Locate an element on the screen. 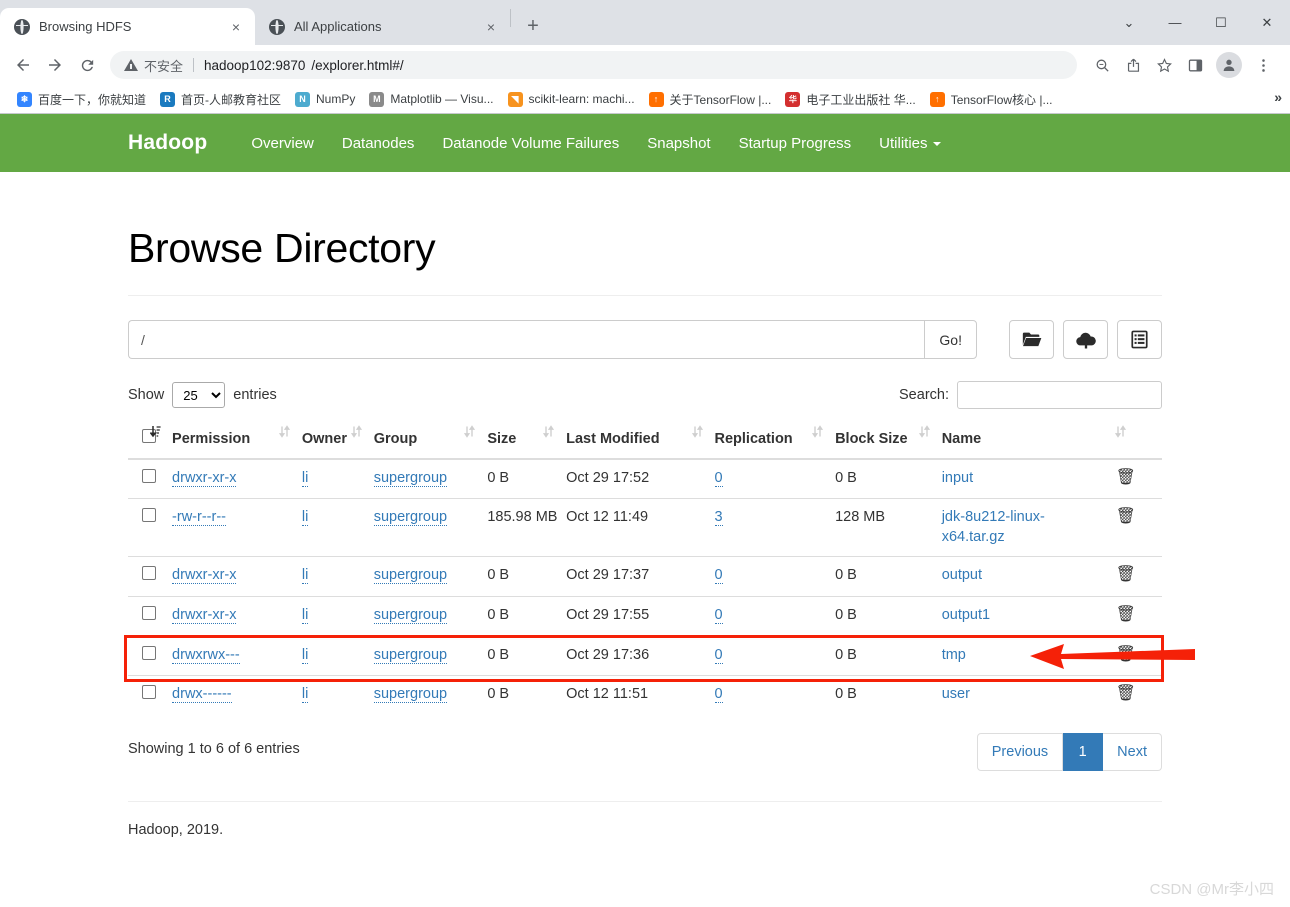 The width and height of the screenshot is (1290, 907). bookmark-star-icon is located at coordinates (1164, 65).